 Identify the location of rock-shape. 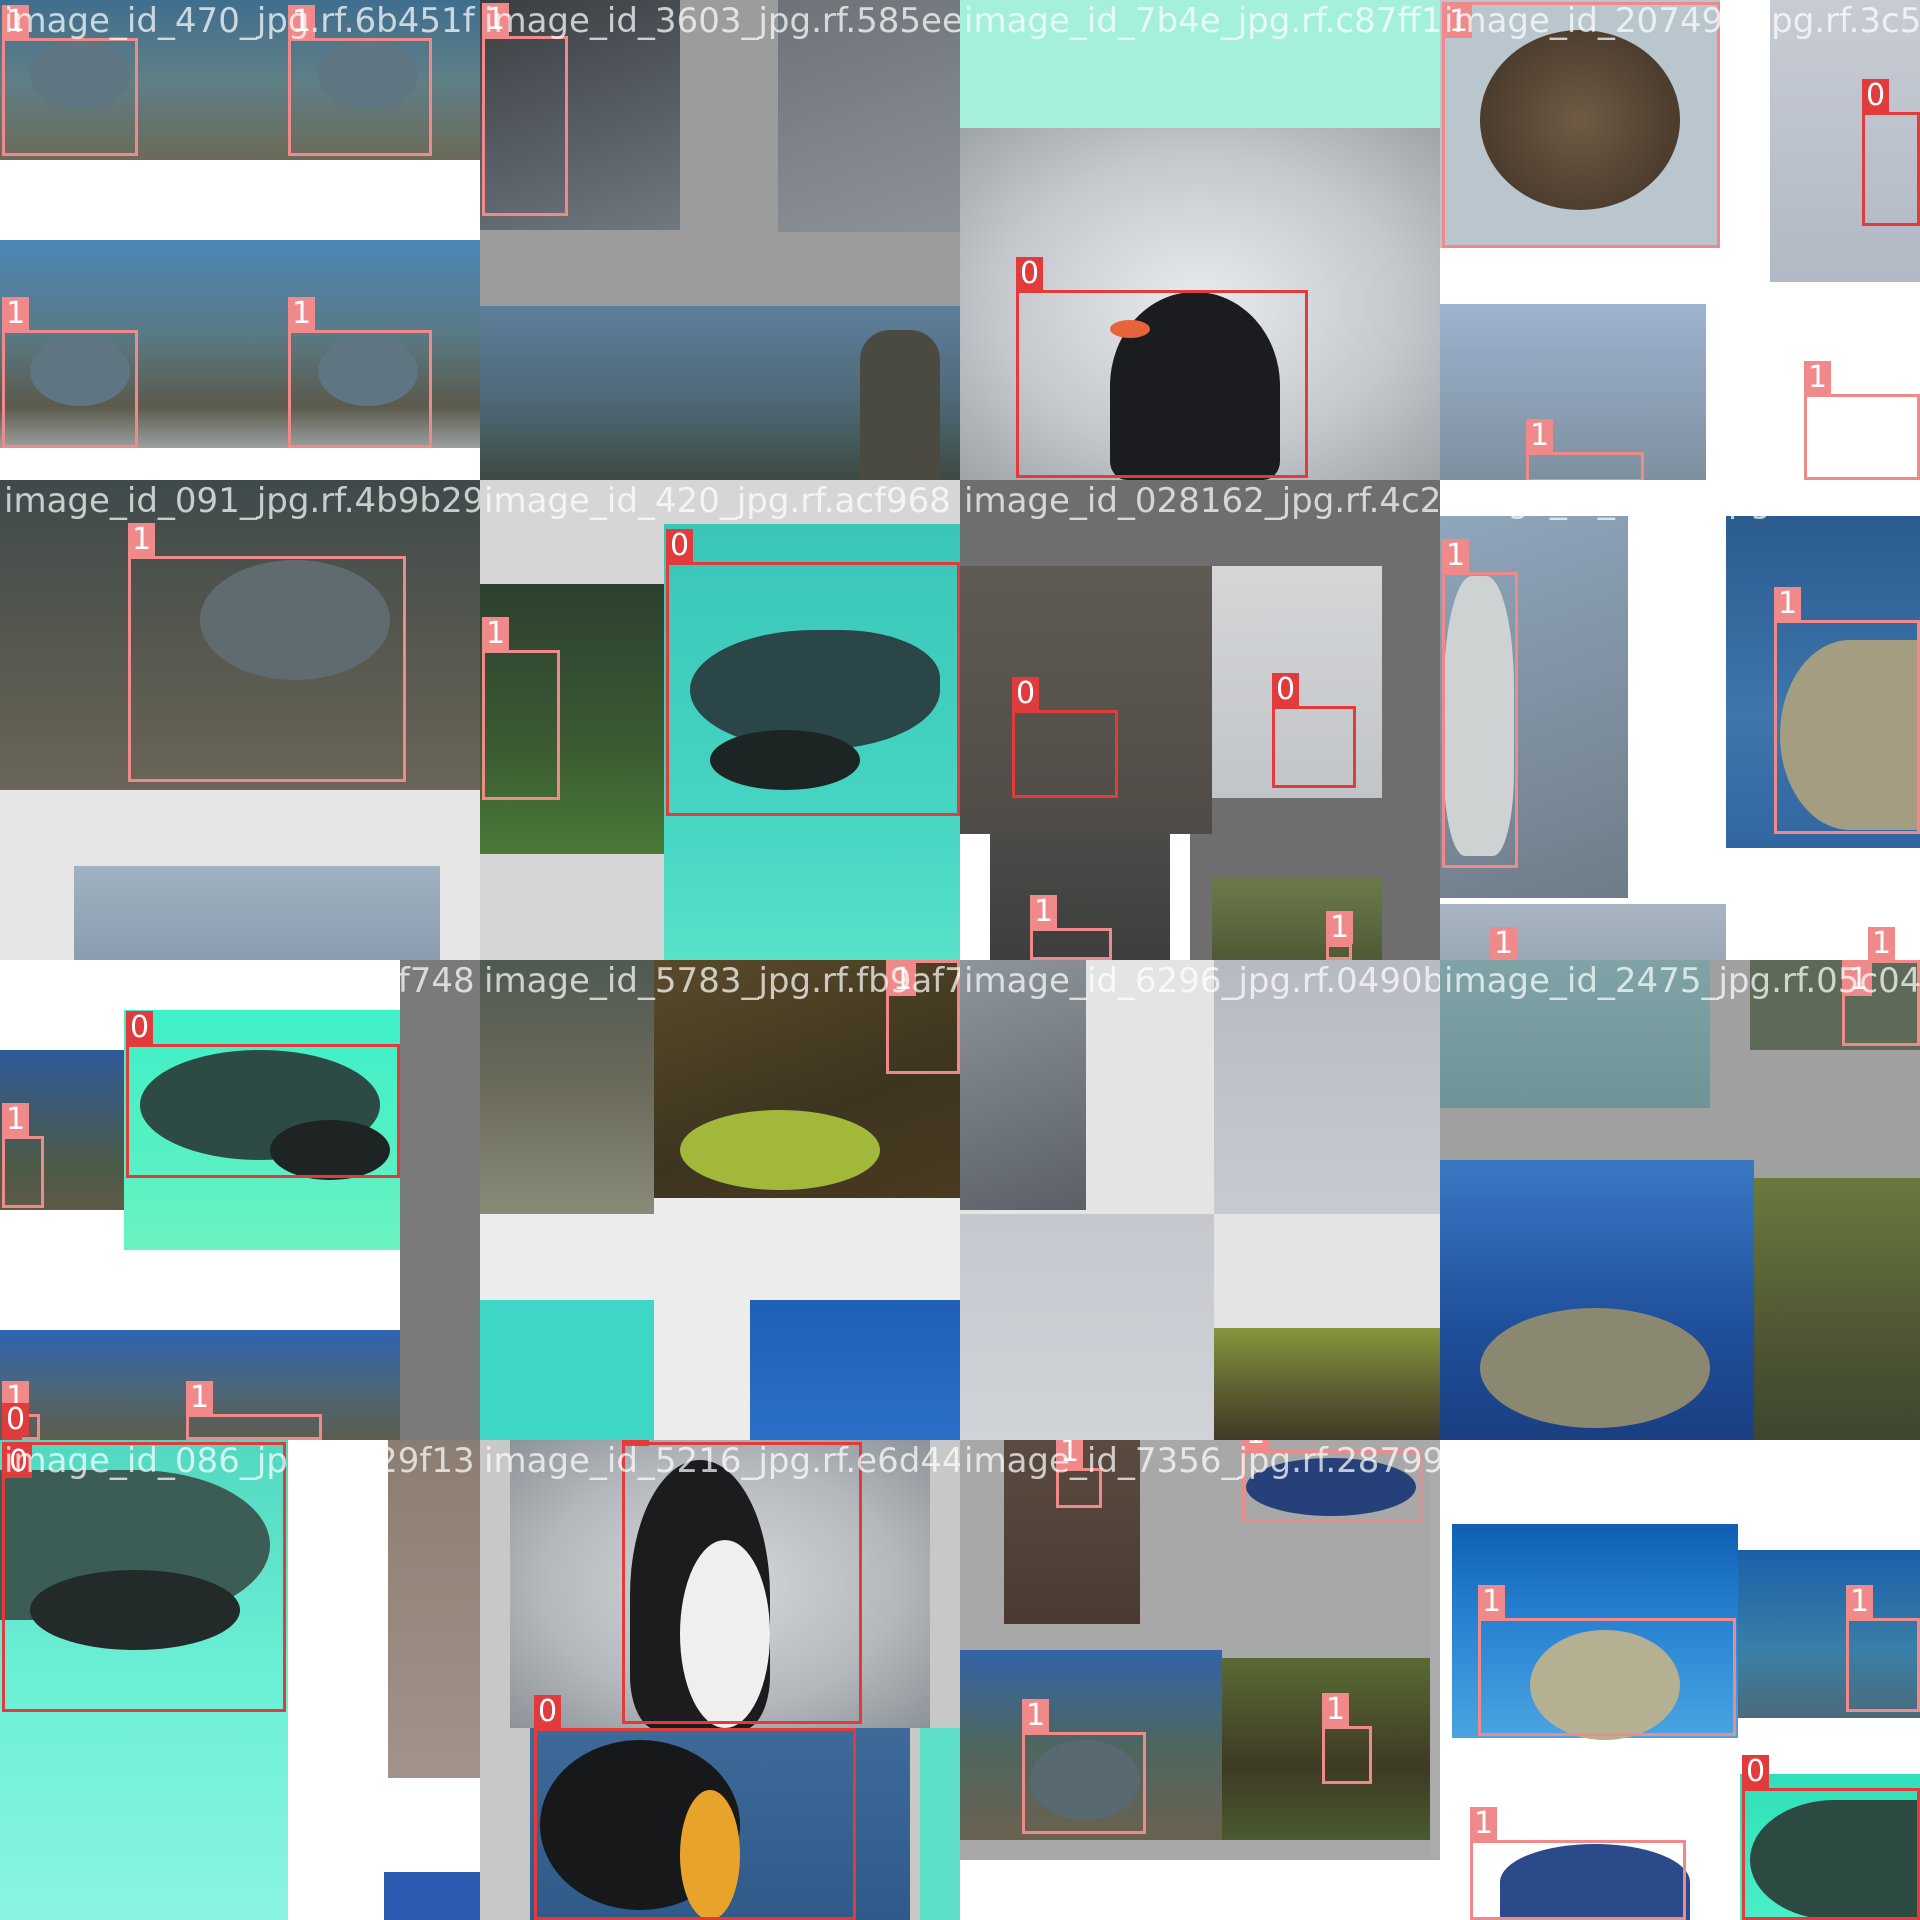
(900, 405).